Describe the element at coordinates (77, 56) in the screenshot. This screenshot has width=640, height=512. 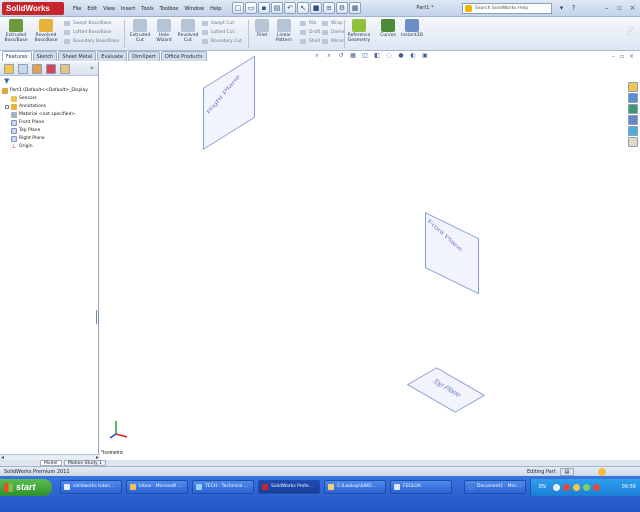
I see `tab-sheet-metal: Sheet Metal` at that location.